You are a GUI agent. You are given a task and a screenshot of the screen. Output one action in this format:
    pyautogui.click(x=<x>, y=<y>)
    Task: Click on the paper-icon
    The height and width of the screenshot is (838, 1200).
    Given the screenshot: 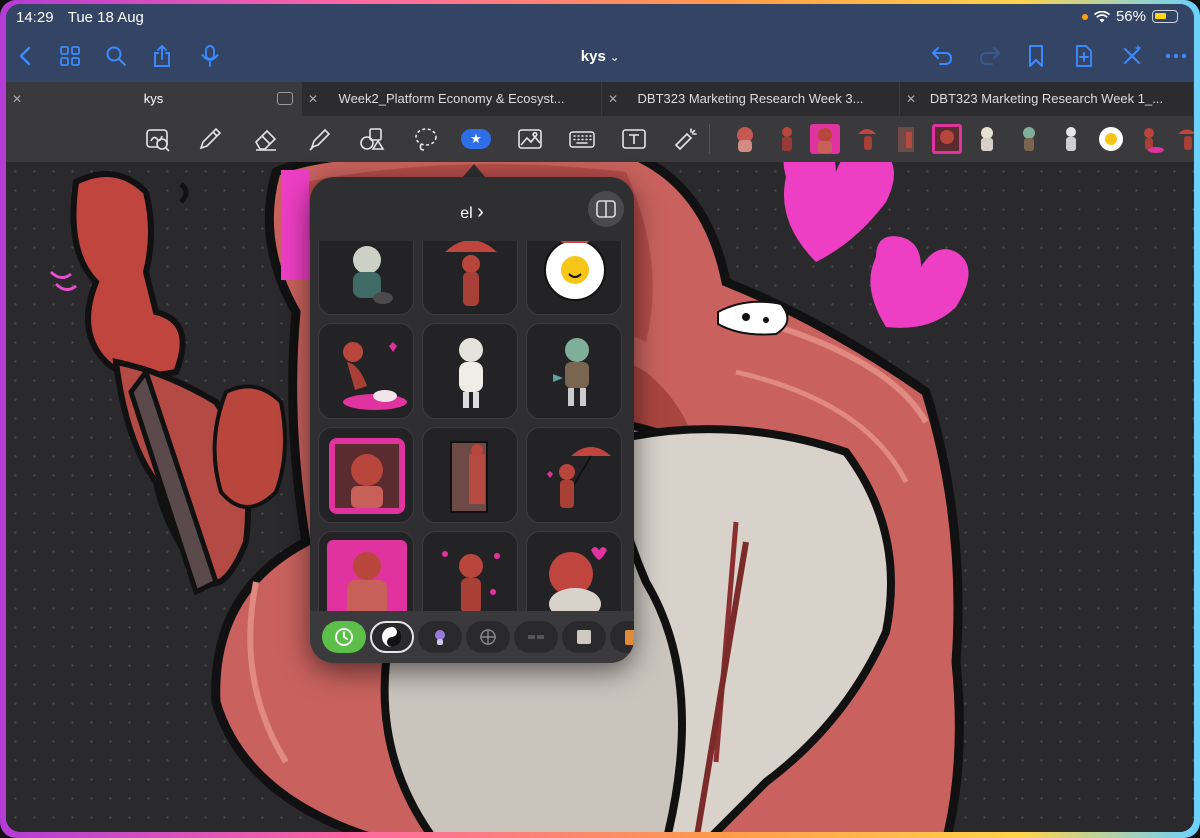 What is the action you would take?
    pyautogui.click(x=584, y=637)
    